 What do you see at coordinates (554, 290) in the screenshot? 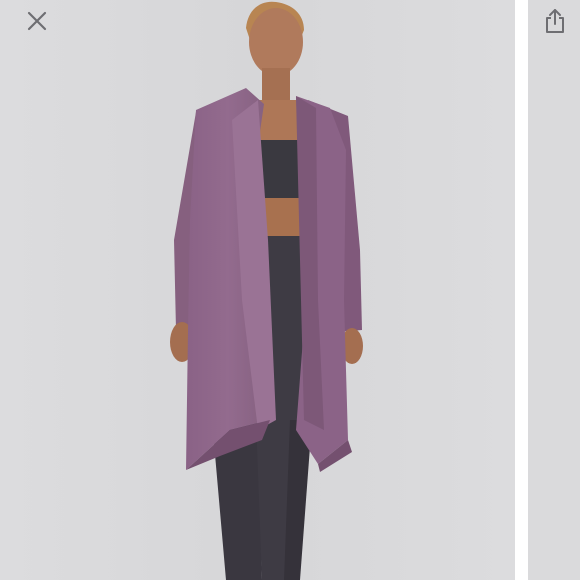
I see `next-photo-preview` at bounding box center [554, 290].